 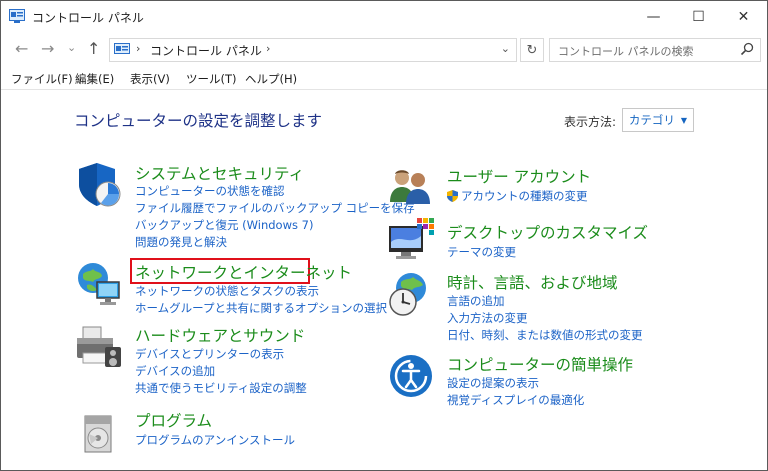 What do you see at coordinates (47, 48) in the screenshot?
I see `forward-button: →` at bounding box center [47, 48].